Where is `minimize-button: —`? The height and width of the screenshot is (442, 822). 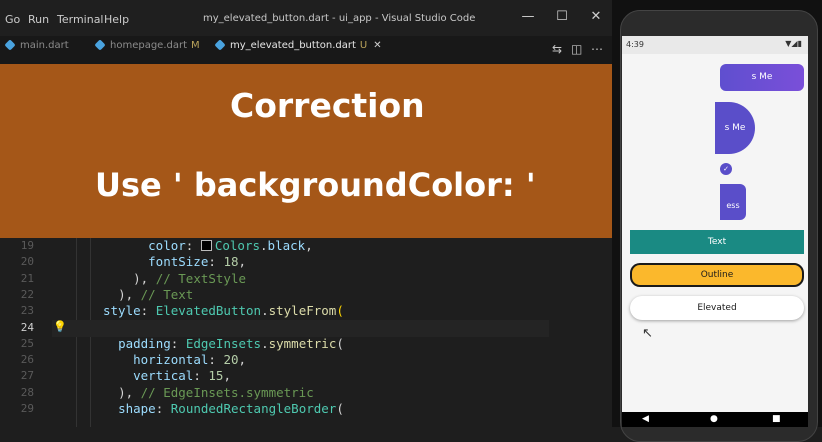 minimize-button: — is located at coordinates (528, 17).